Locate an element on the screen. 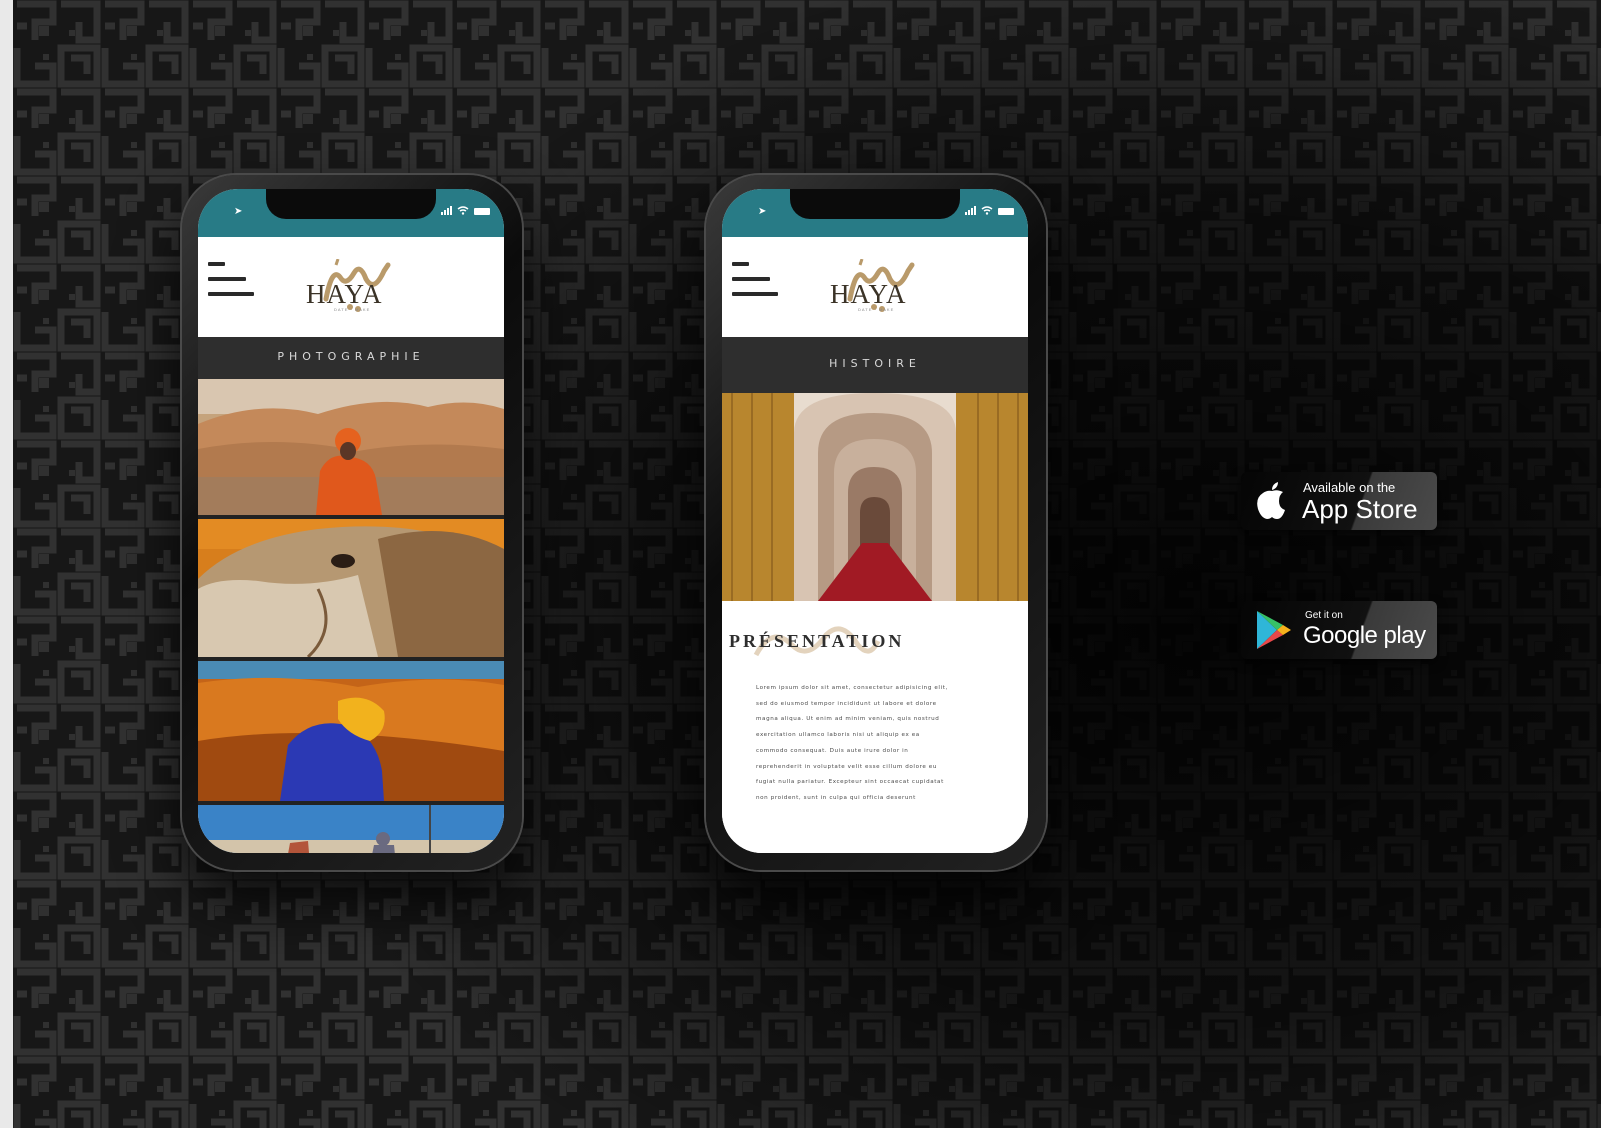 The height and width of the screenshot is (1128, 1601). photo-desert-man is located at coordinates (351, 447).